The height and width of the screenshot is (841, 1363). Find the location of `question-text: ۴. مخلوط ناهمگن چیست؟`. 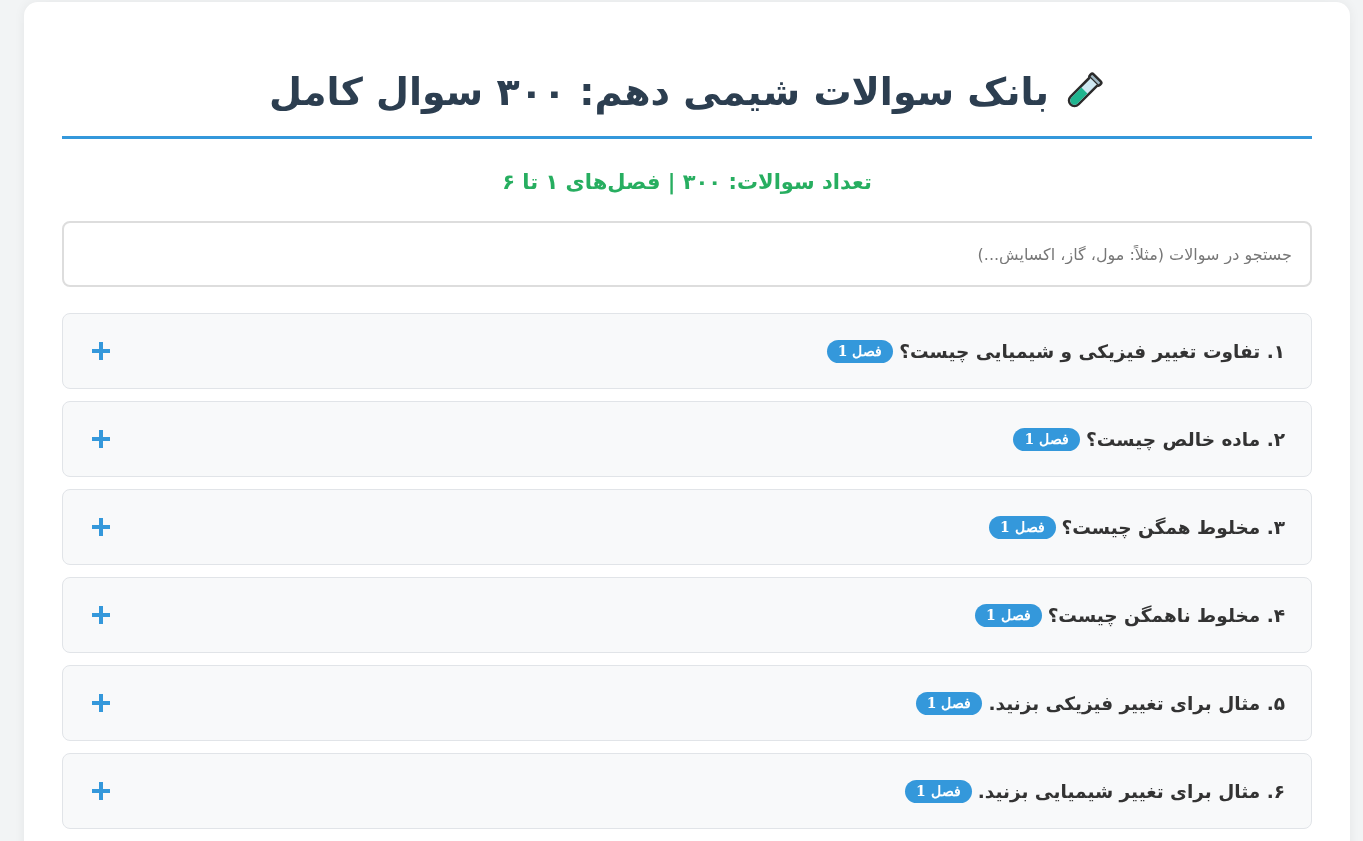

question-text: ۴. مخلوط ناهمگن چیست؟ is located at coordinates (1166, 615).